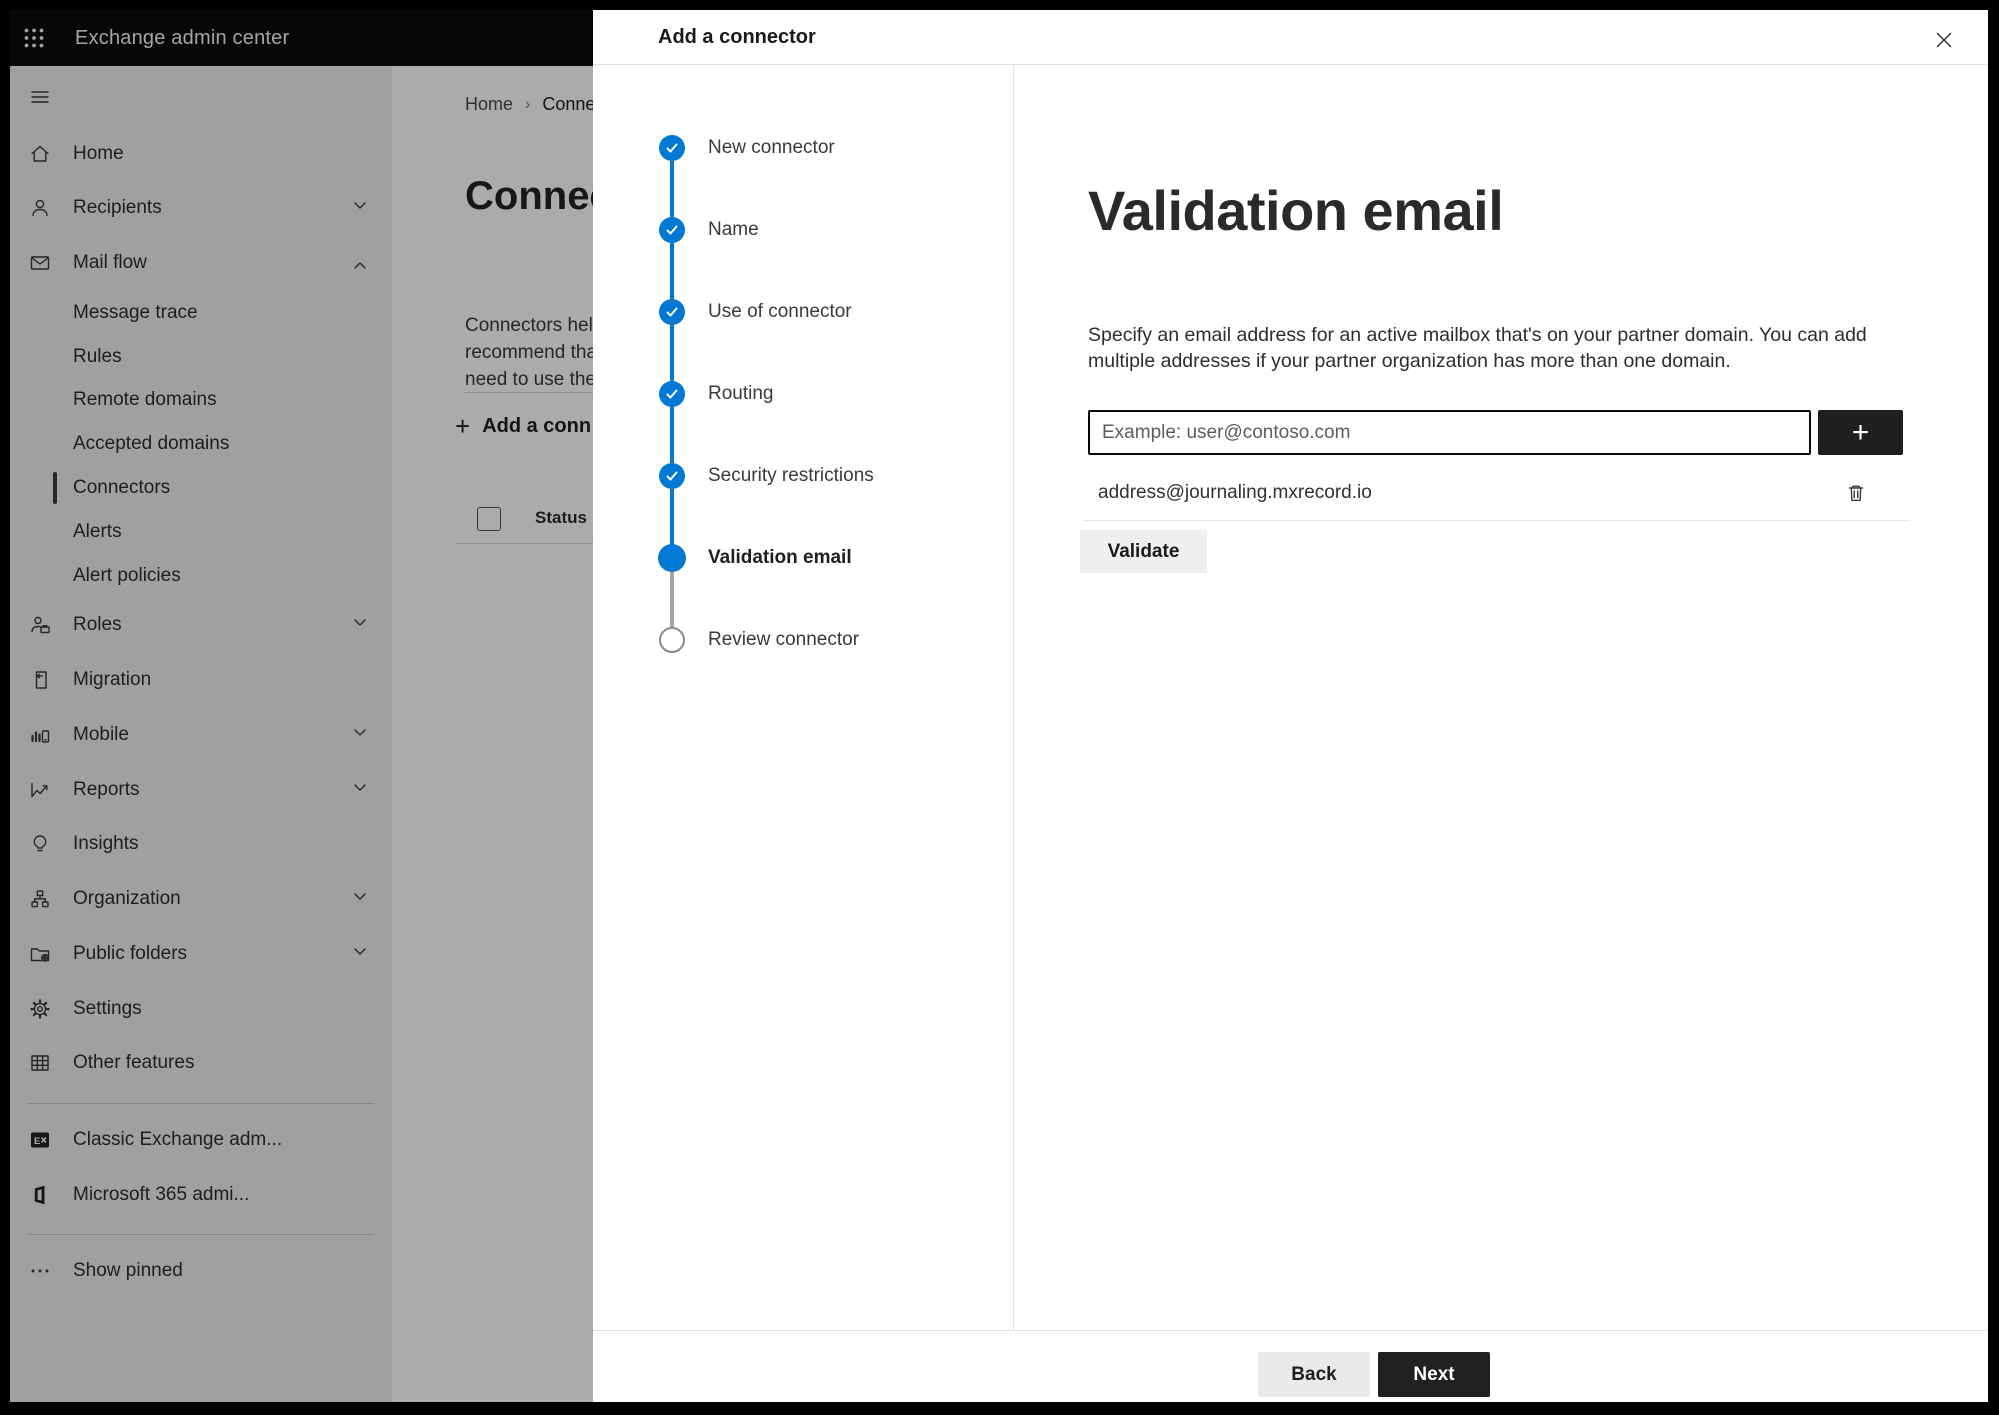 This screenshot has height=1415, width=1999. I want to click on step-label: Security restrictions, so click(791, 475).